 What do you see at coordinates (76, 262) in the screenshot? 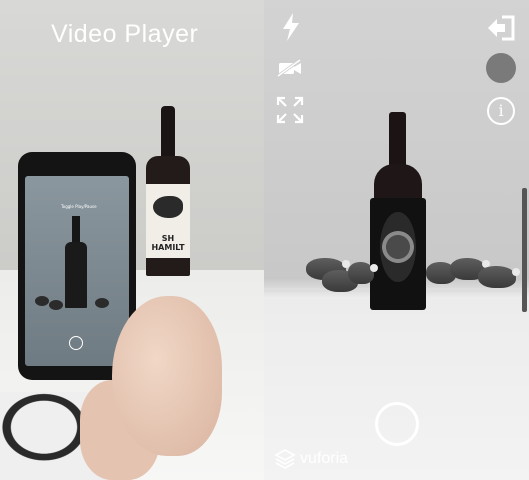
I see `phone-bottle-image` at bounding box center [76, 262].